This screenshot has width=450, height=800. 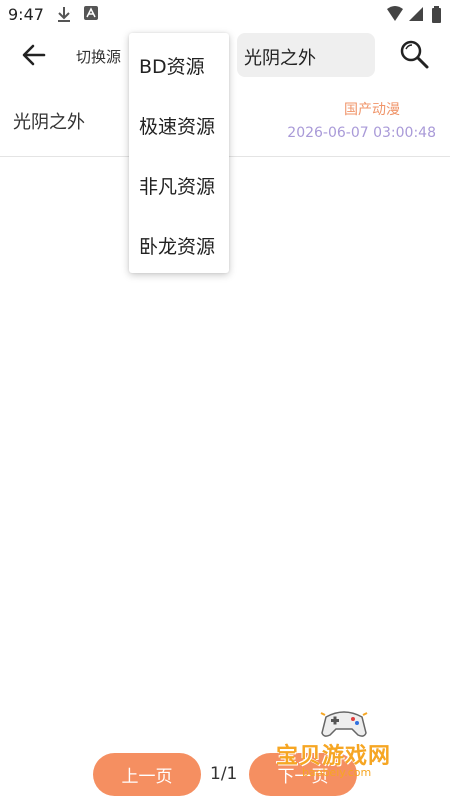 What do you see at coordinates (172, 65) in the screenshot?
I see `menu-item-bd-source: BD资源` at bounding box center [172, 65].